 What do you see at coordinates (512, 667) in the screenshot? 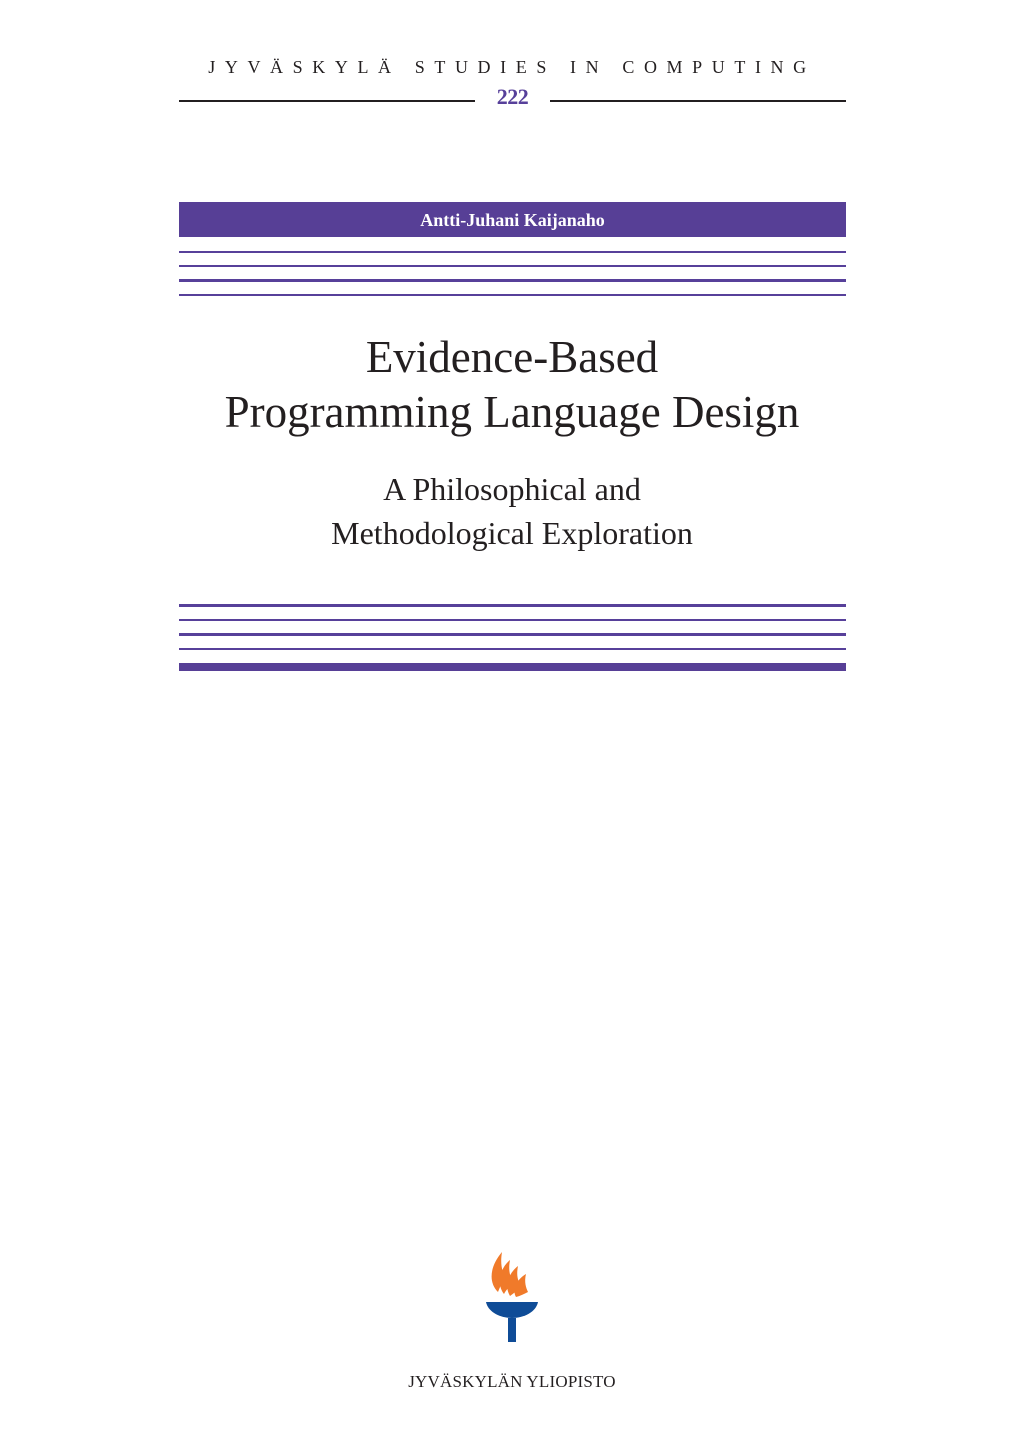
I see `lower-rule-thick` at bounding box center [512, 667].